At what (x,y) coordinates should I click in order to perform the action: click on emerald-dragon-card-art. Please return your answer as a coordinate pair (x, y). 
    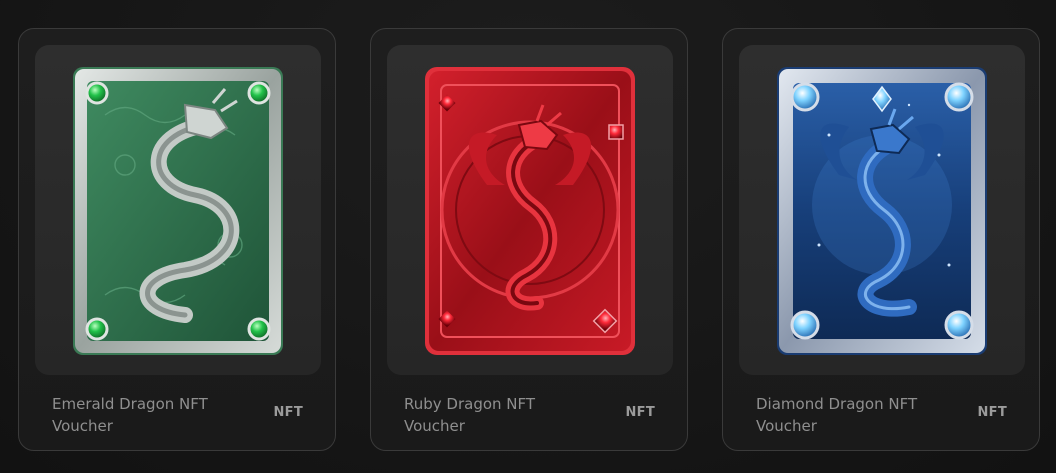
    Looking at the image, I should click on (178, 211).